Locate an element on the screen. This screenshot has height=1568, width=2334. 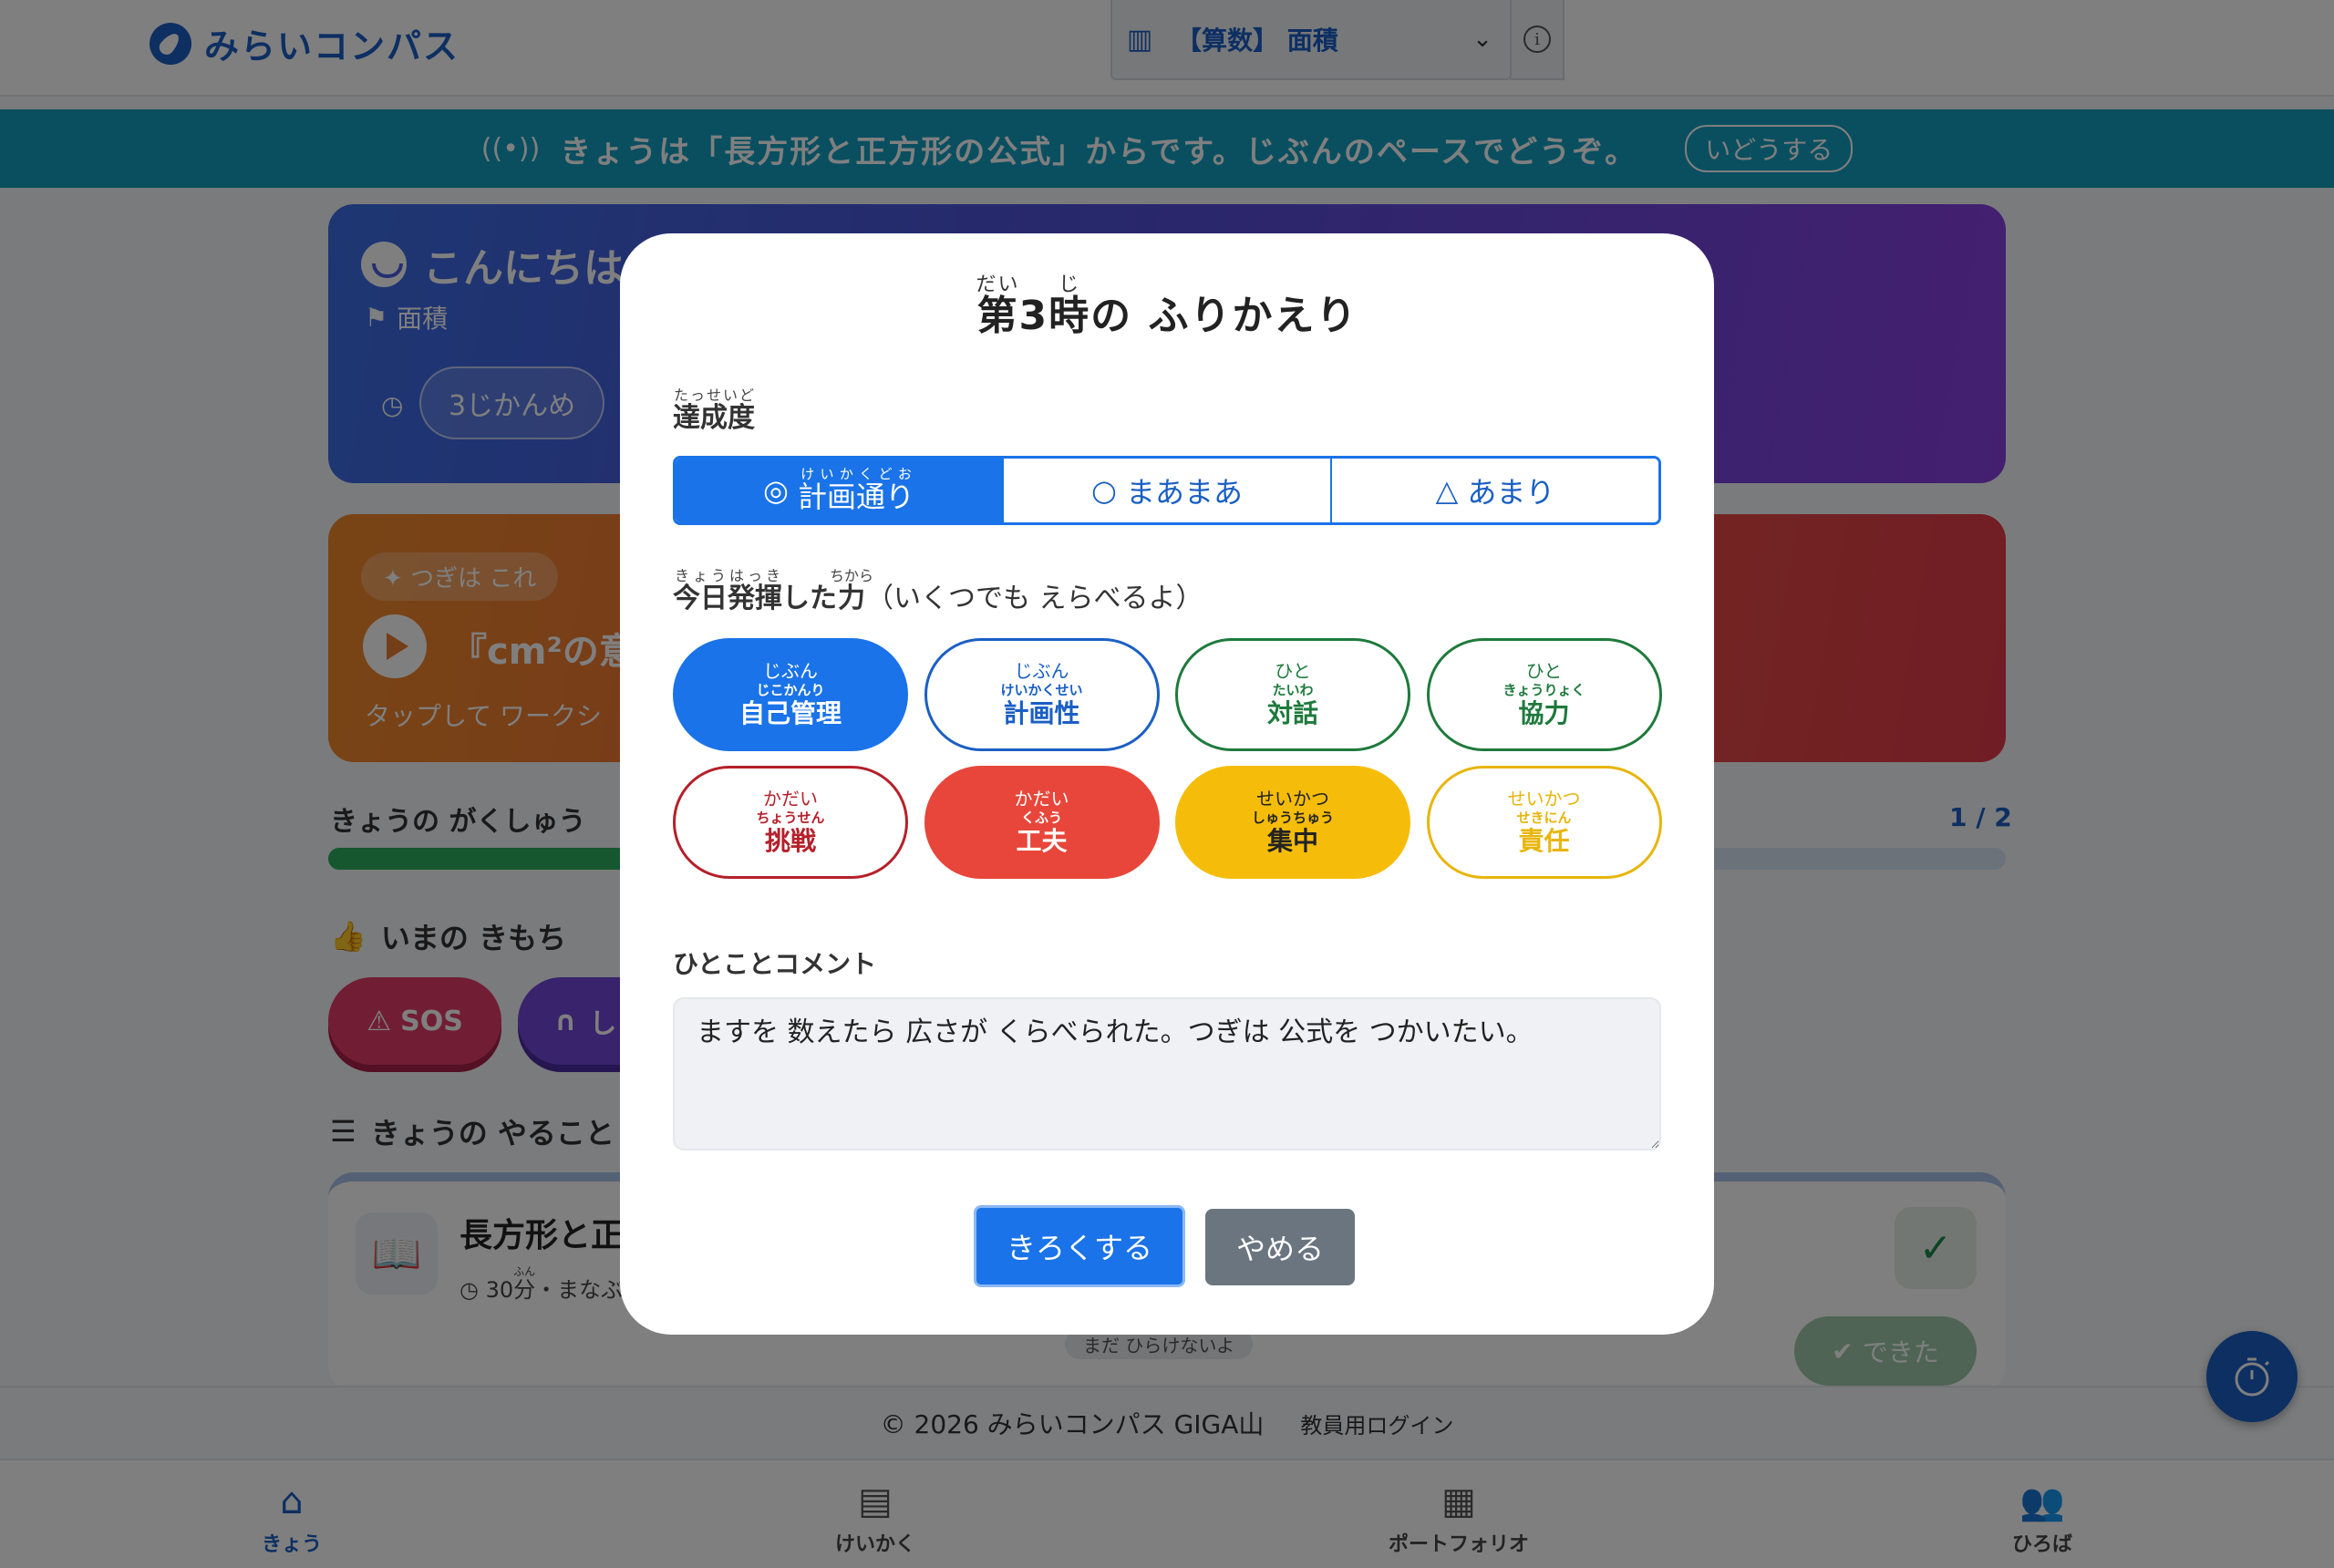
skill-ruby: たいわ is located at coordinates (1293, 690).